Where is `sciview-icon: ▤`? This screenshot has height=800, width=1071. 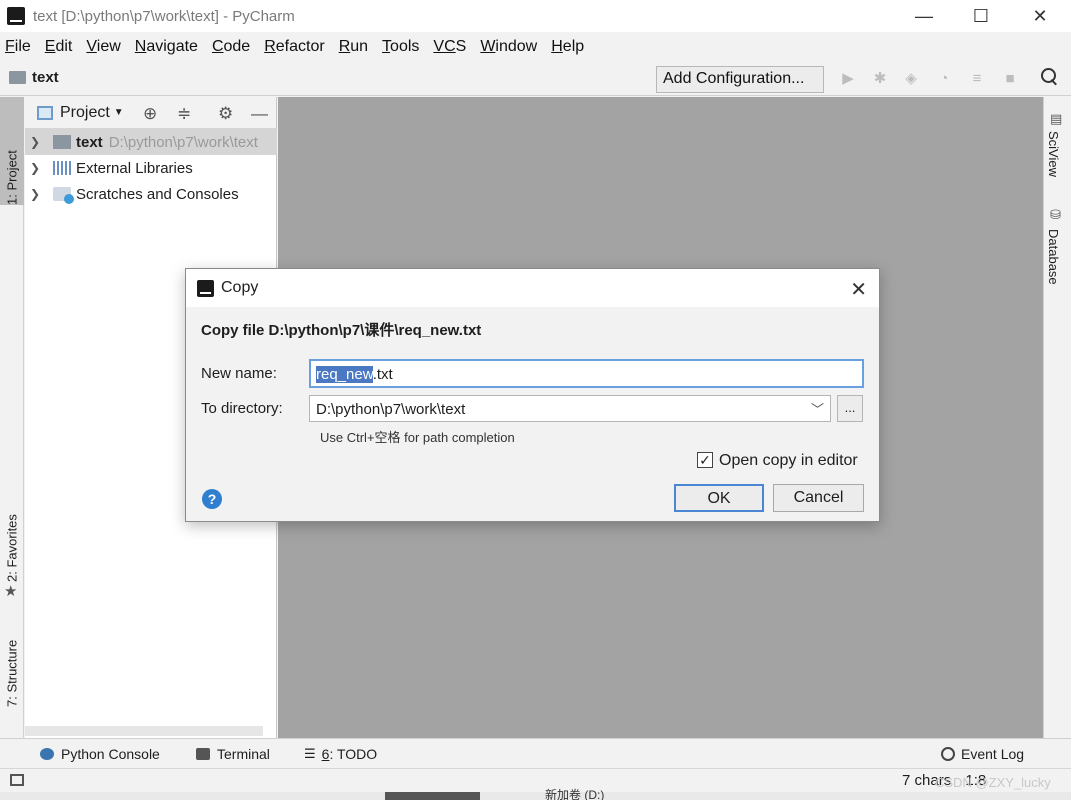 sciview-icon: ▤ is located at coordinates (1056, 118).